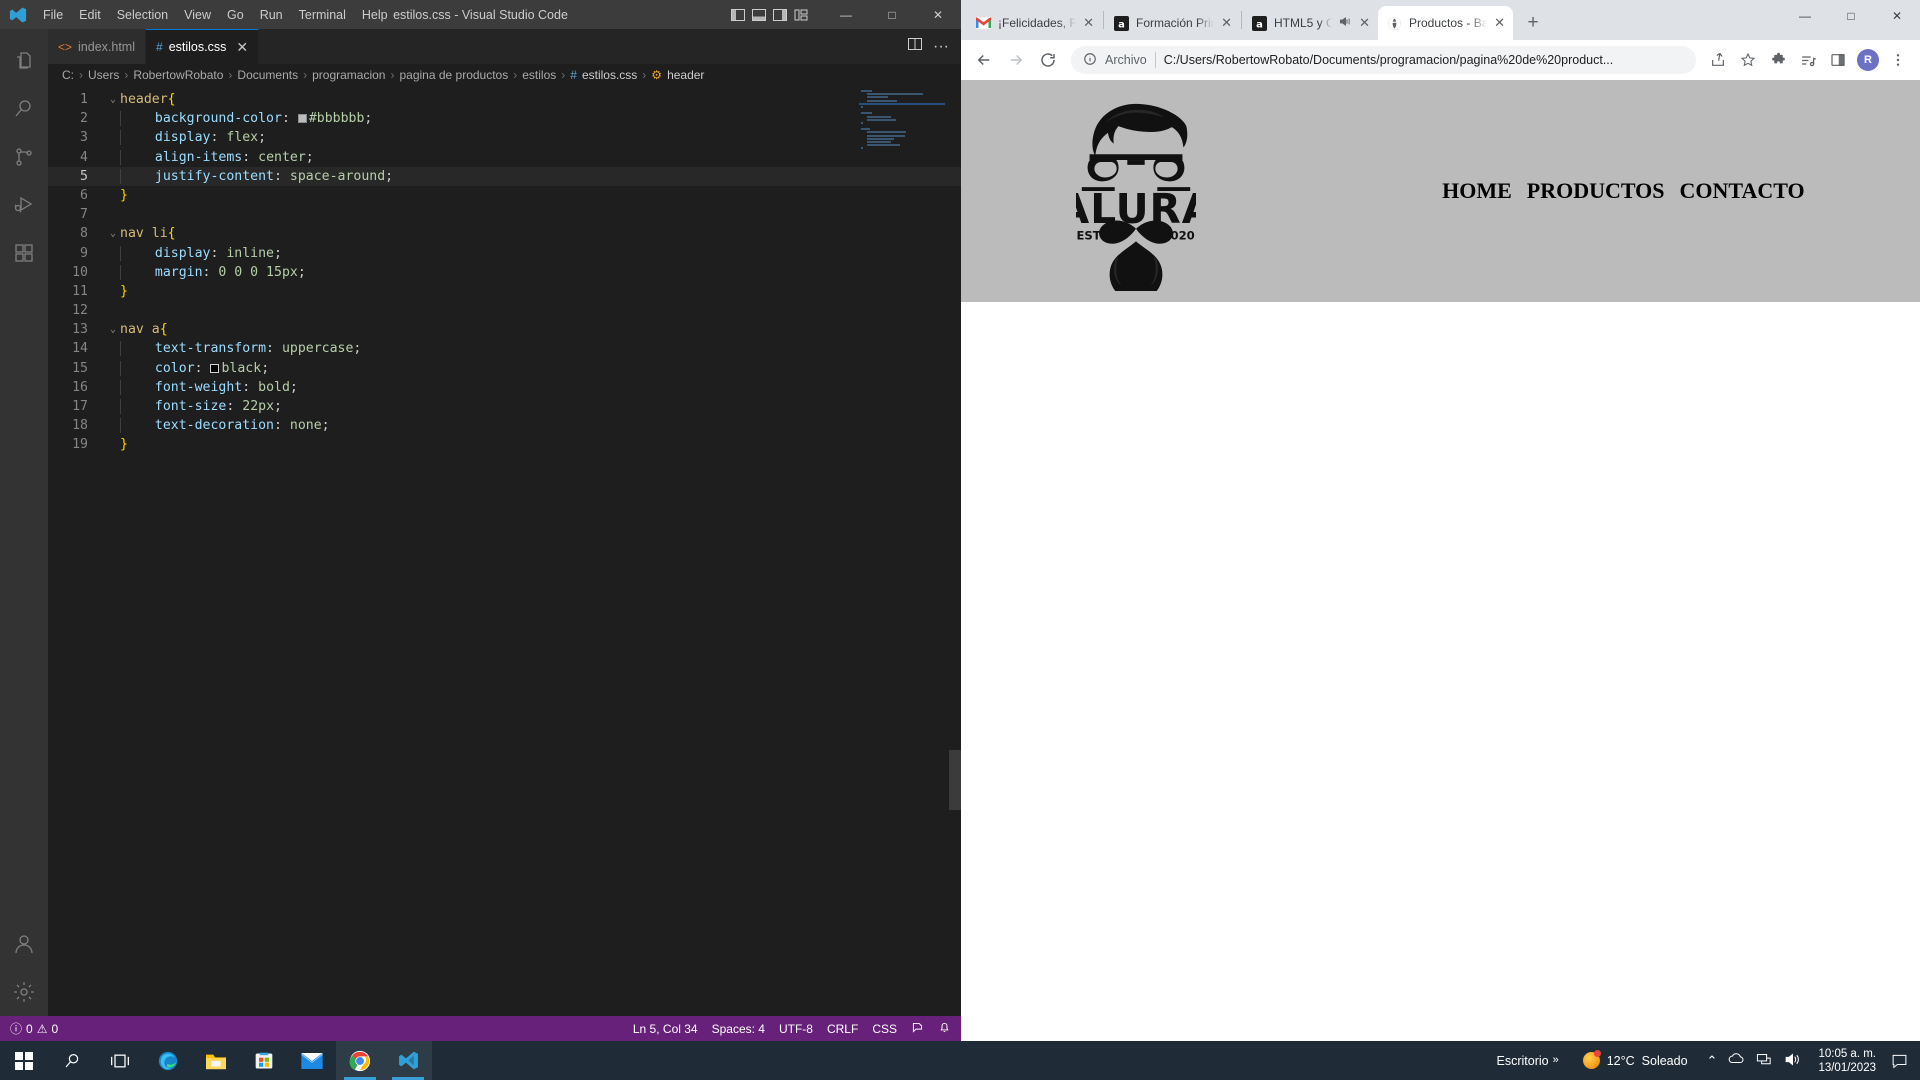 This screenshot has height=1080, width=1920. I want to click on breadcrumb-item-estilos: estilos, so click(539, 75).